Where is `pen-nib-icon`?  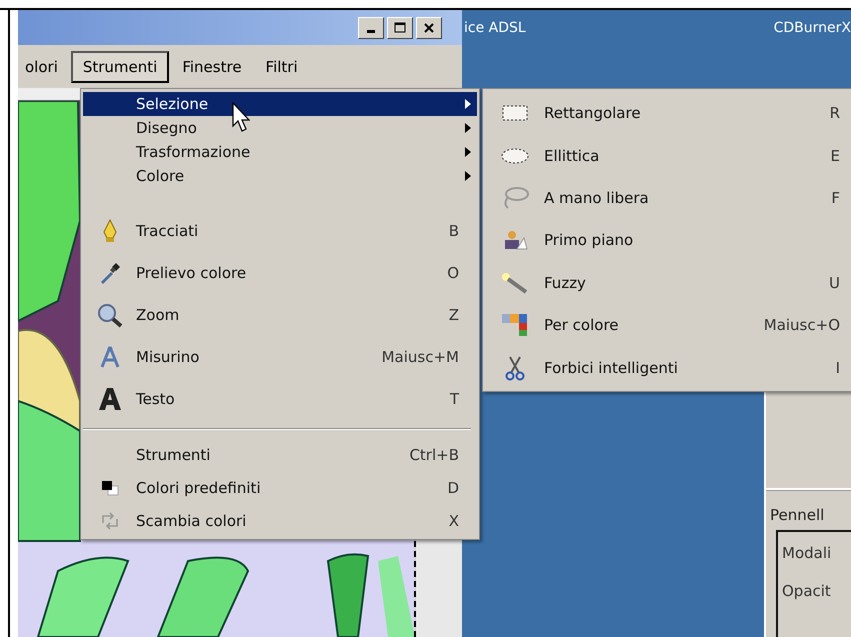 pen-nib-icon is located at coordinates (109, 231).